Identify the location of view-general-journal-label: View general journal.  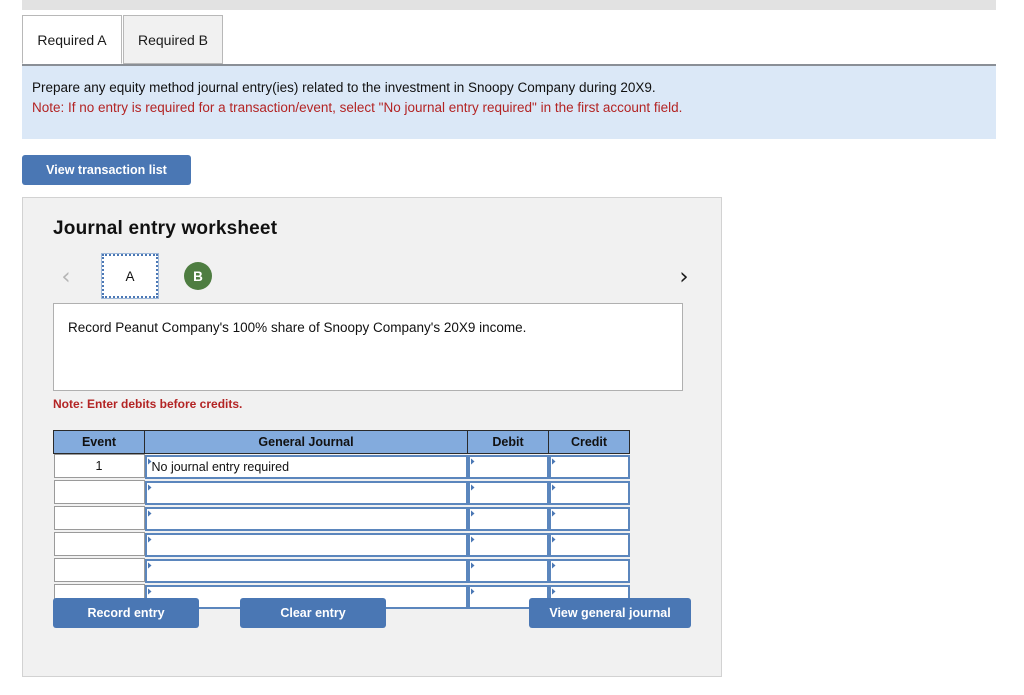
(610, 613).